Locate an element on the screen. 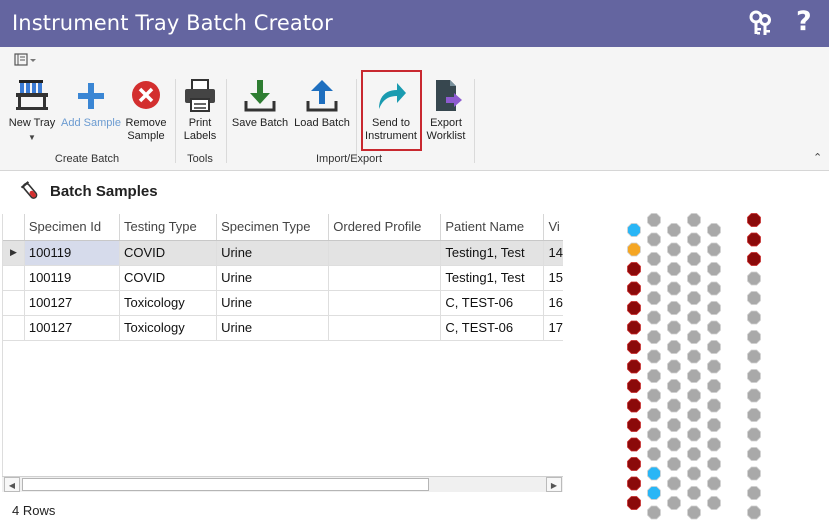  cell-vial: 14 is located at coordinates (553, 253).